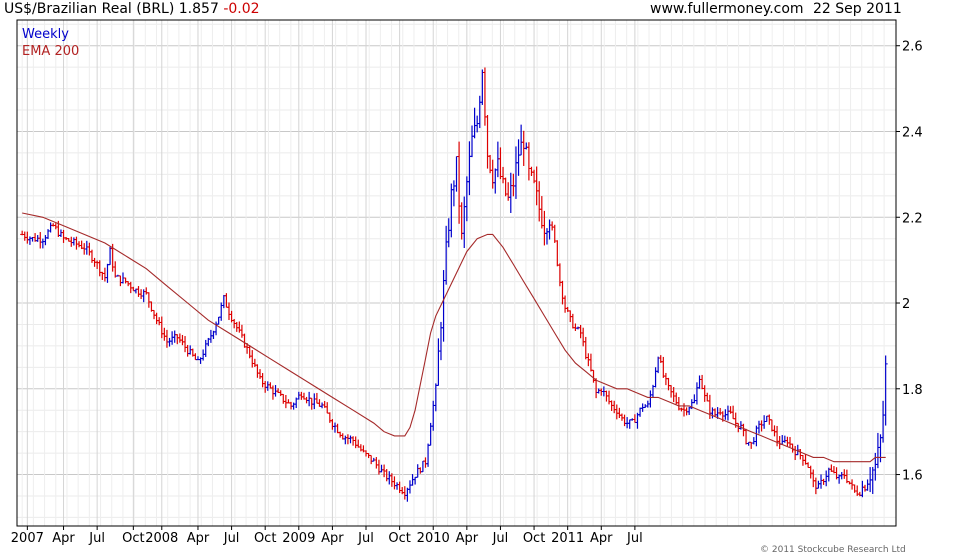 Image resolution: width=980 pixels, height=560 pixels. What do you see at coordinates (161, 538) in the screenshot?
I see `x-tick-label: 2008` at bounding box center [161, 538].